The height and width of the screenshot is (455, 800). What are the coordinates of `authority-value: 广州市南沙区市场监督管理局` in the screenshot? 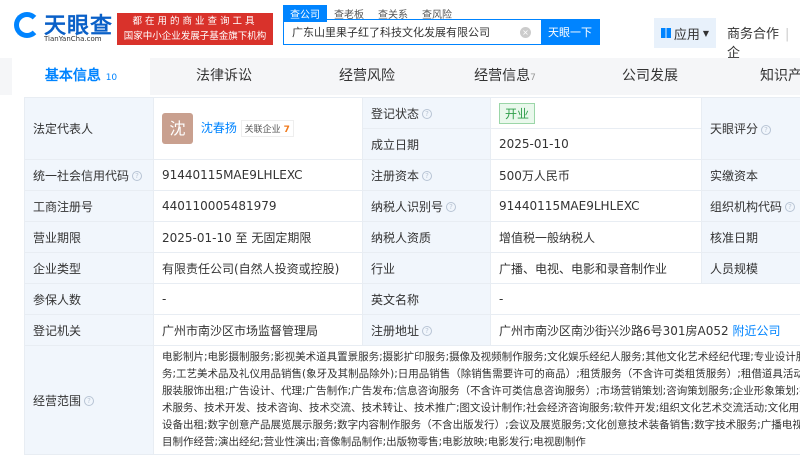 It's located at (258, 330).